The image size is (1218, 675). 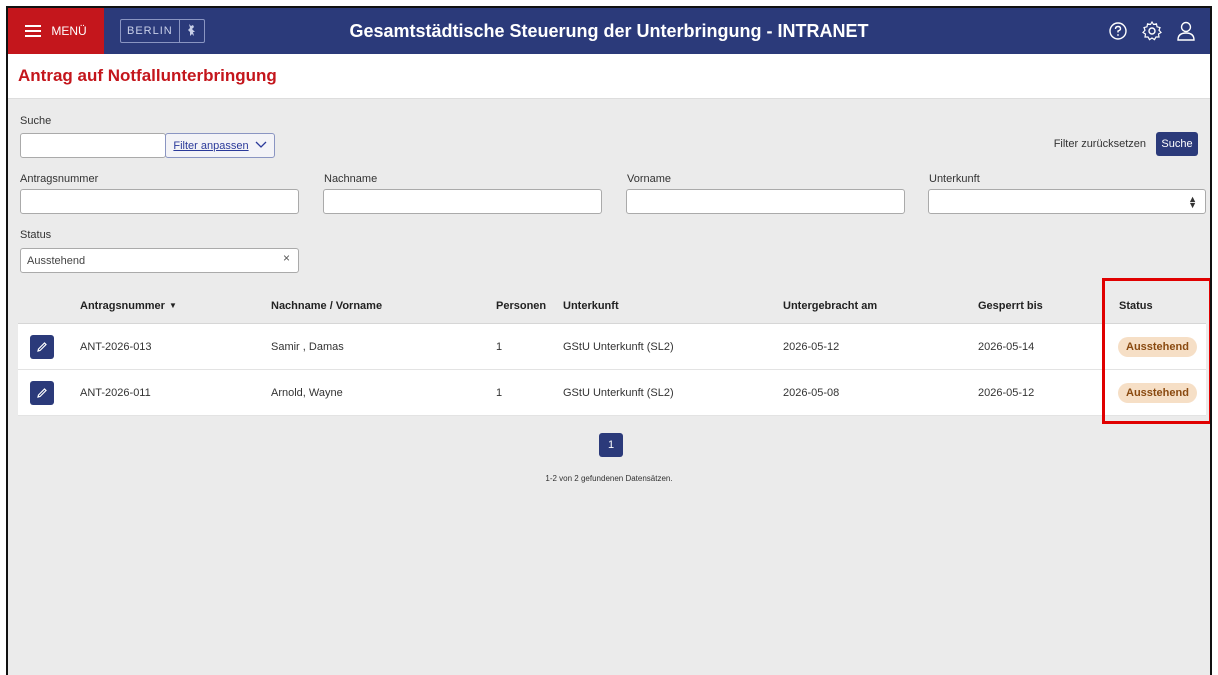 What do you see at coordinates (1100, 144) in the screenshot?
I see `reset-filters-link: Filter zurücksetzen` at bounding box center [1100, 144].